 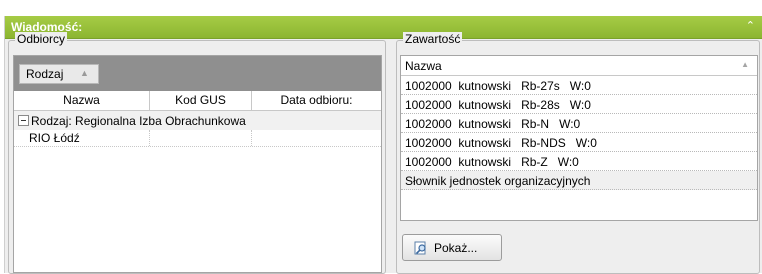 What do you see at coordinates (383, 27) in the screenshot?
I see `panel-titlebar: Wiadomość: ⌃` at bounding box center [383, 27].